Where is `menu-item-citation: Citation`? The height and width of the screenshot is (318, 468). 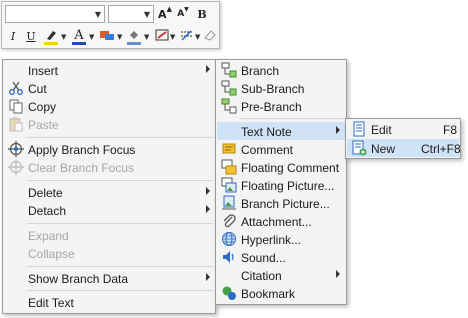
menu-item-citation: Citation is located at coordinates (281, 275).